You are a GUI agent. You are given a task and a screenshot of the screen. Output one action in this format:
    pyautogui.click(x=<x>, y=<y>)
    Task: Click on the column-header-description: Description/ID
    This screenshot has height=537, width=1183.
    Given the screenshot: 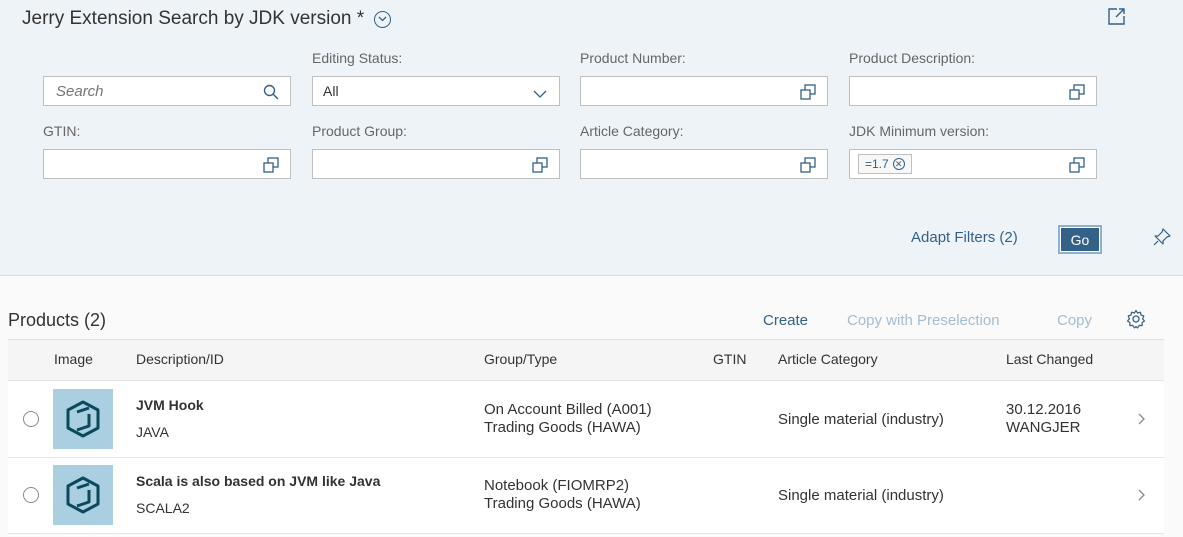 What is the action you would take?
    pyautogui.click(x=180, y=359)
    